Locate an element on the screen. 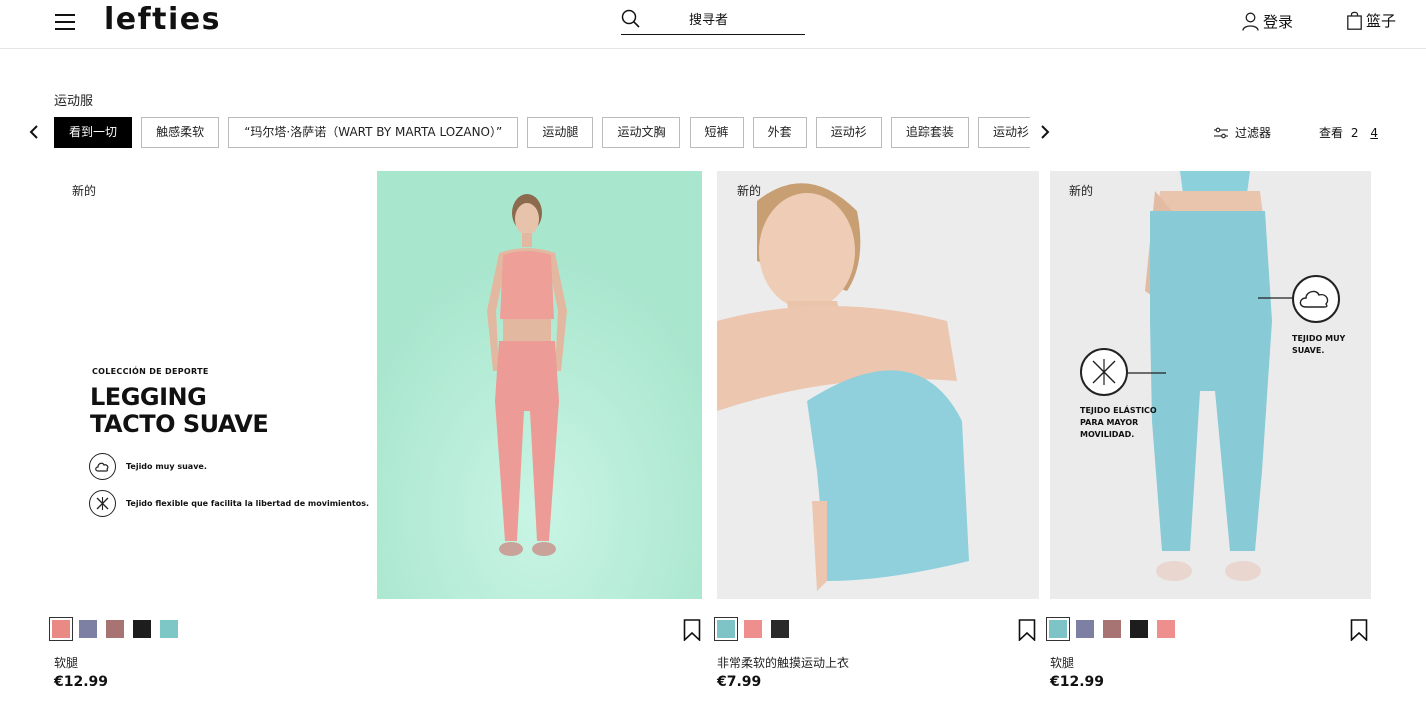 The height and width of the screenshot is (711, 1426). chip-jackets: 外套 is located at coordinates (779, 132).